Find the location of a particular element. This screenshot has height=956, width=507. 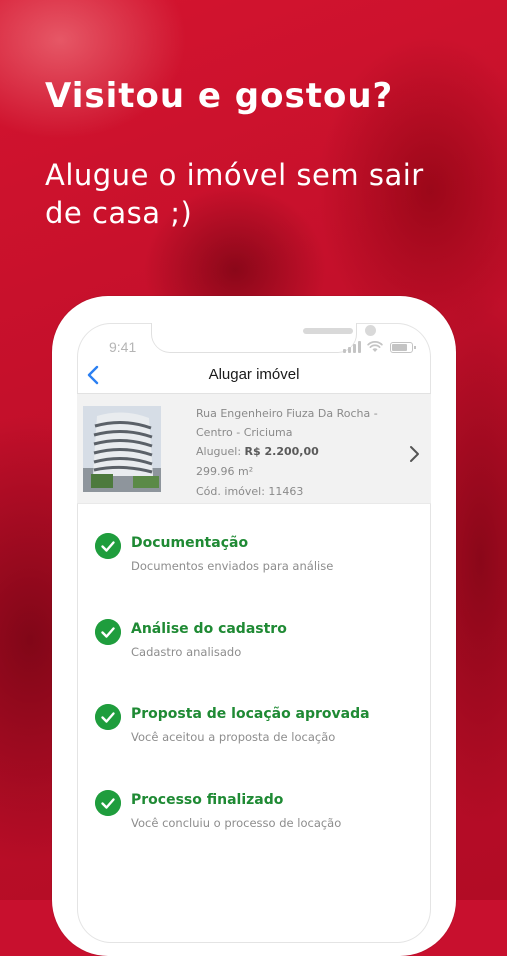

promo-subheadline: Alugue o imóvel sem sair de casa ;) is located at coordinates (234, 194).